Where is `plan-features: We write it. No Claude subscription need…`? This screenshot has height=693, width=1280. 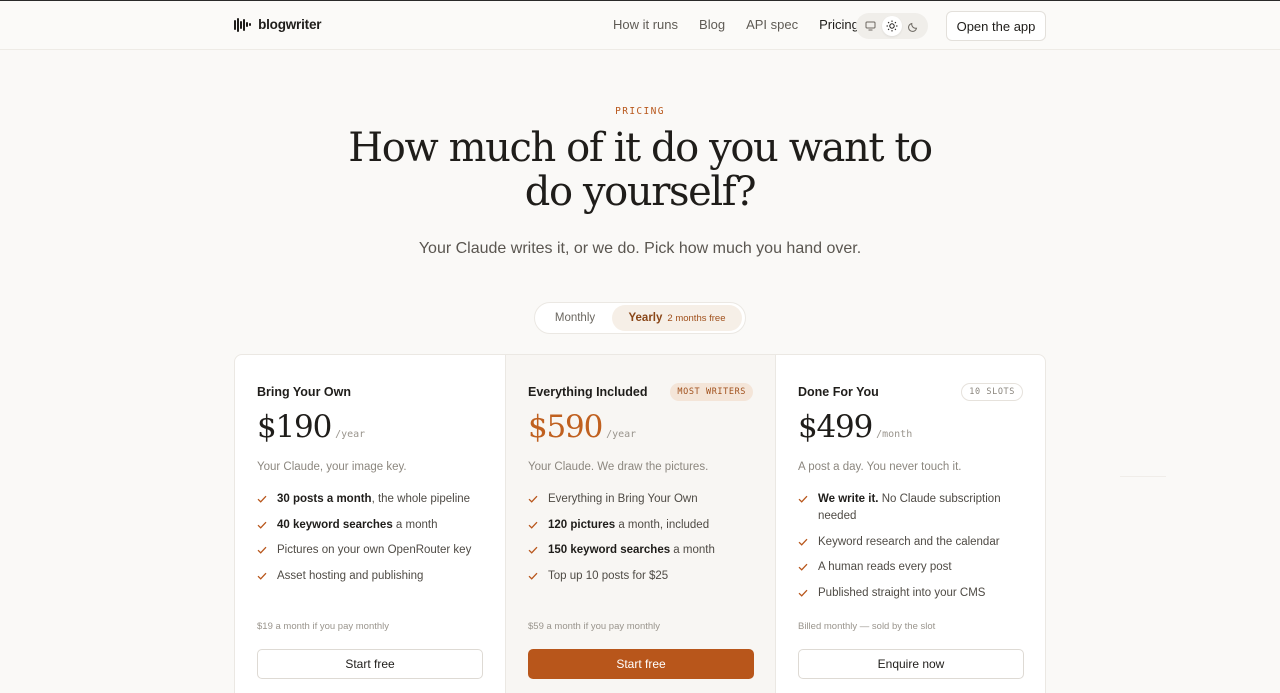 plan-features: We write it. No Claude subscription need… is located at coordinates (912, 550).